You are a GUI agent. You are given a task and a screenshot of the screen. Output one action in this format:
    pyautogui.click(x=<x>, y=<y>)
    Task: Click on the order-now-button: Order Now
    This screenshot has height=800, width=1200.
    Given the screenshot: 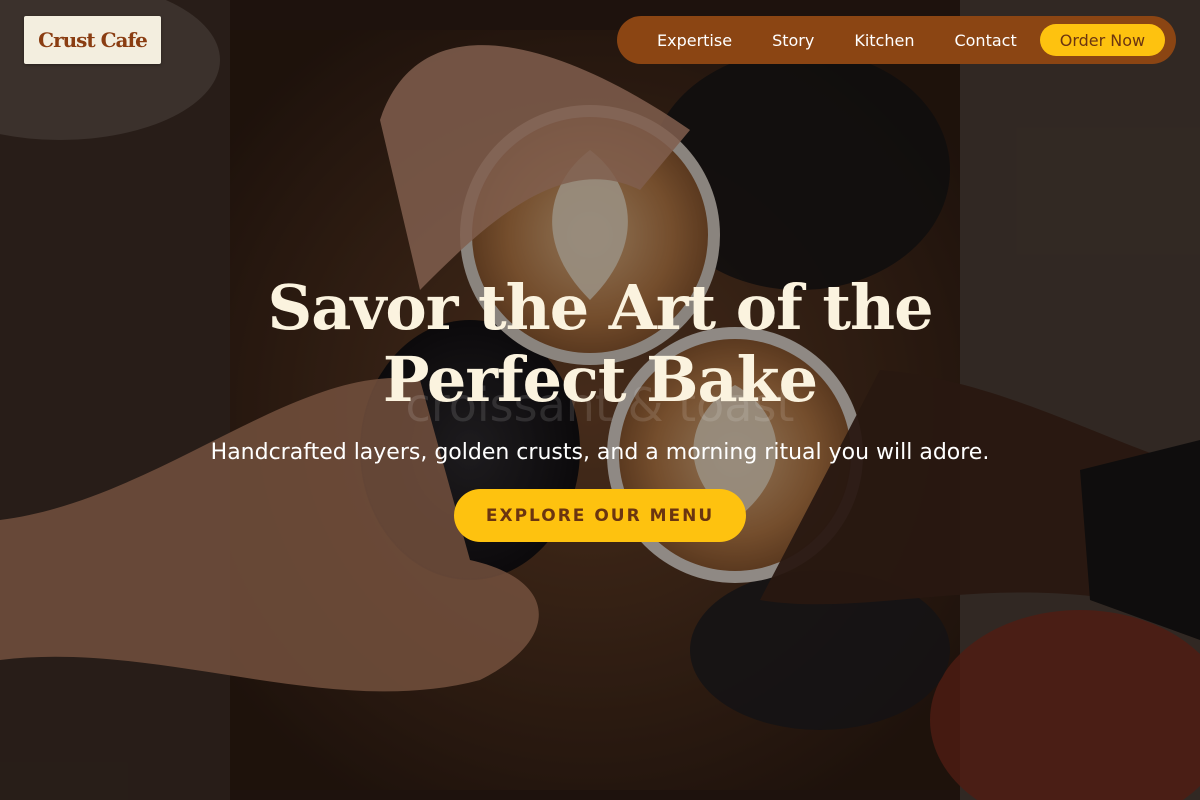 What is the action you would take?
    pyautogui.click(x=1102, y=40)
    